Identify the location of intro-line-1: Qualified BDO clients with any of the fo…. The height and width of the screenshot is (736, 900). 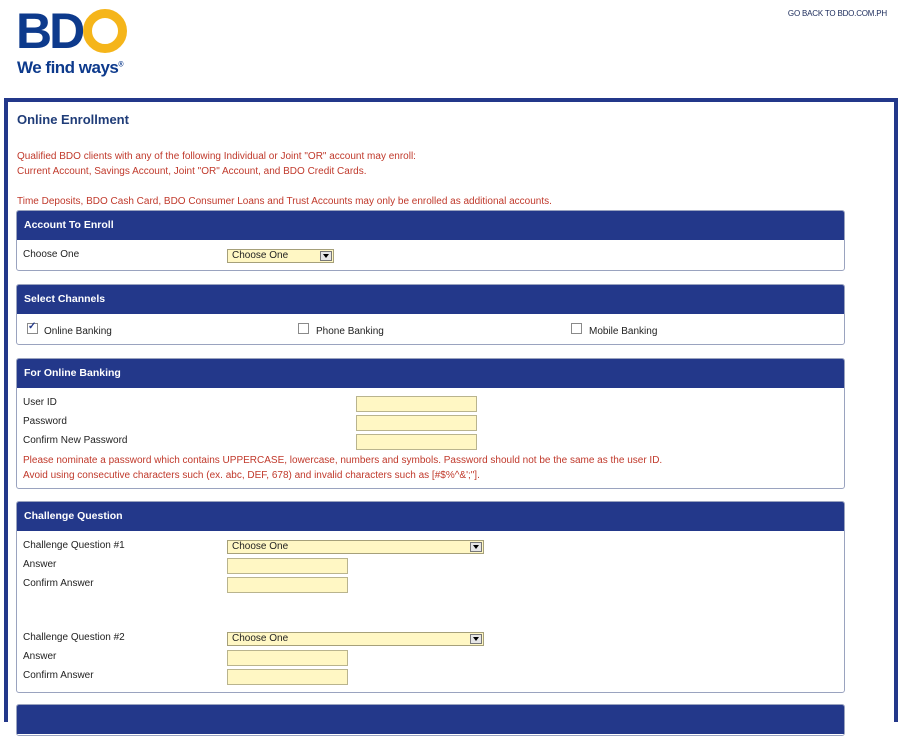
(216, 156).